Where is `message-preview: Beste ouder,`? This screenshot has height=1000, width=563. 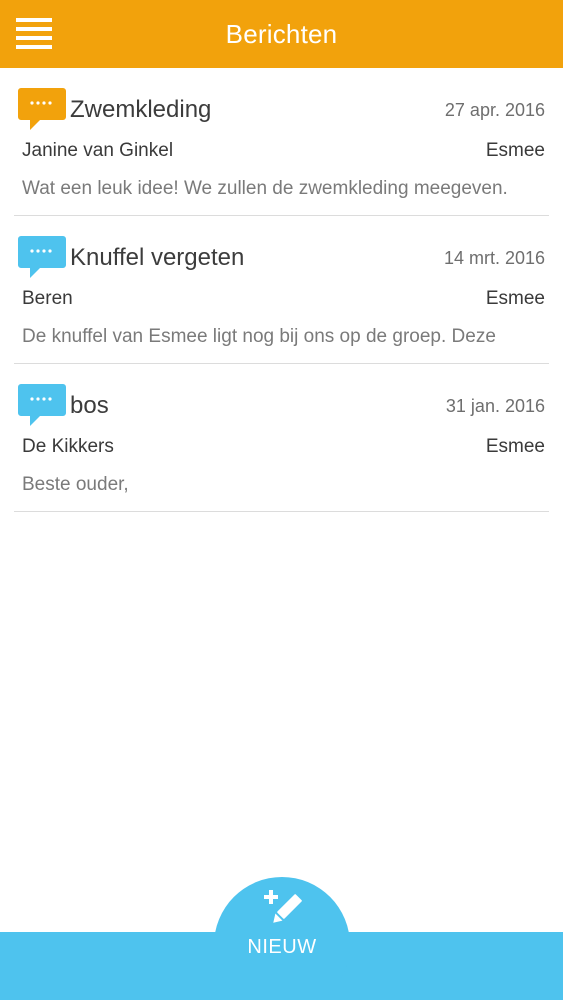 message-preview: Beste ouder, is located at coordinates (75, 484).